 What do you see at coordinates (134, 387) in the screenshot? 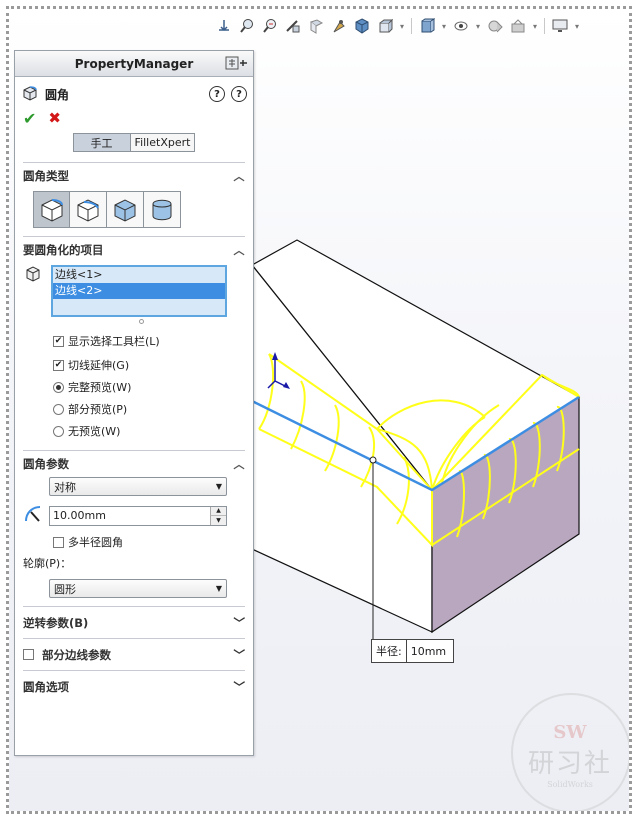
I see `full-preview-option: 完整预览(W)` at bounding box center [134, 387].